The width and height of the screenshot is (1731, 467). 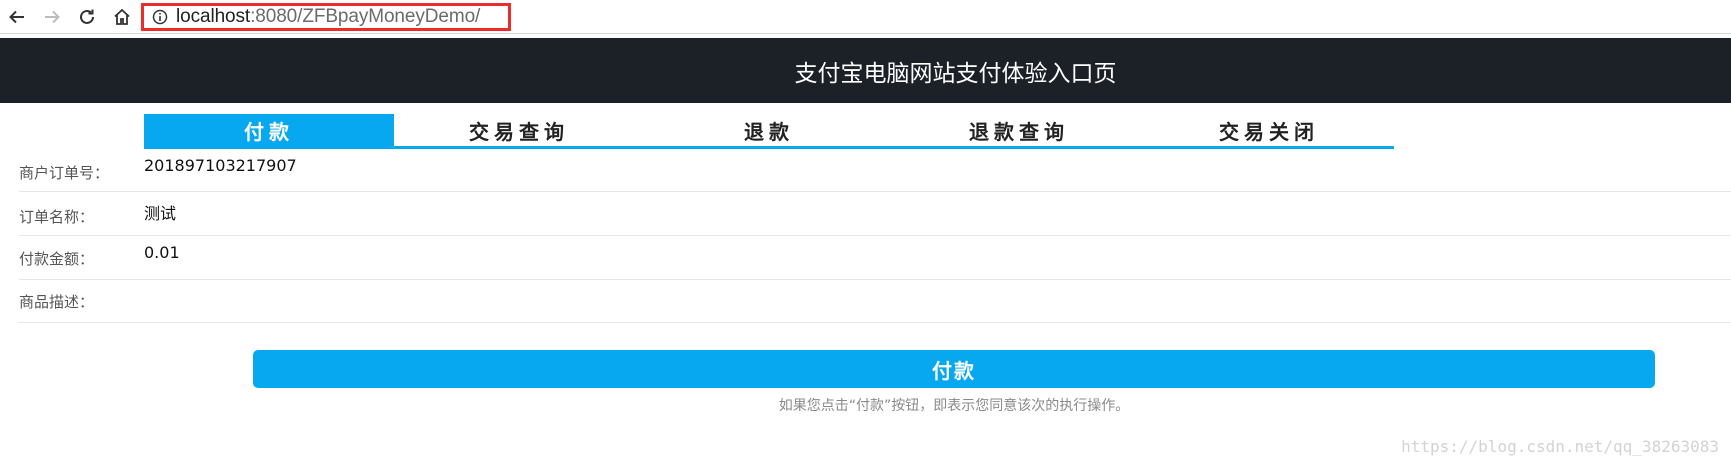 What do you see at coordinates (1269, 130) in the screenshot?
I see `tab-trade-close: 交易关闭` at bounding box center [1269, 130].